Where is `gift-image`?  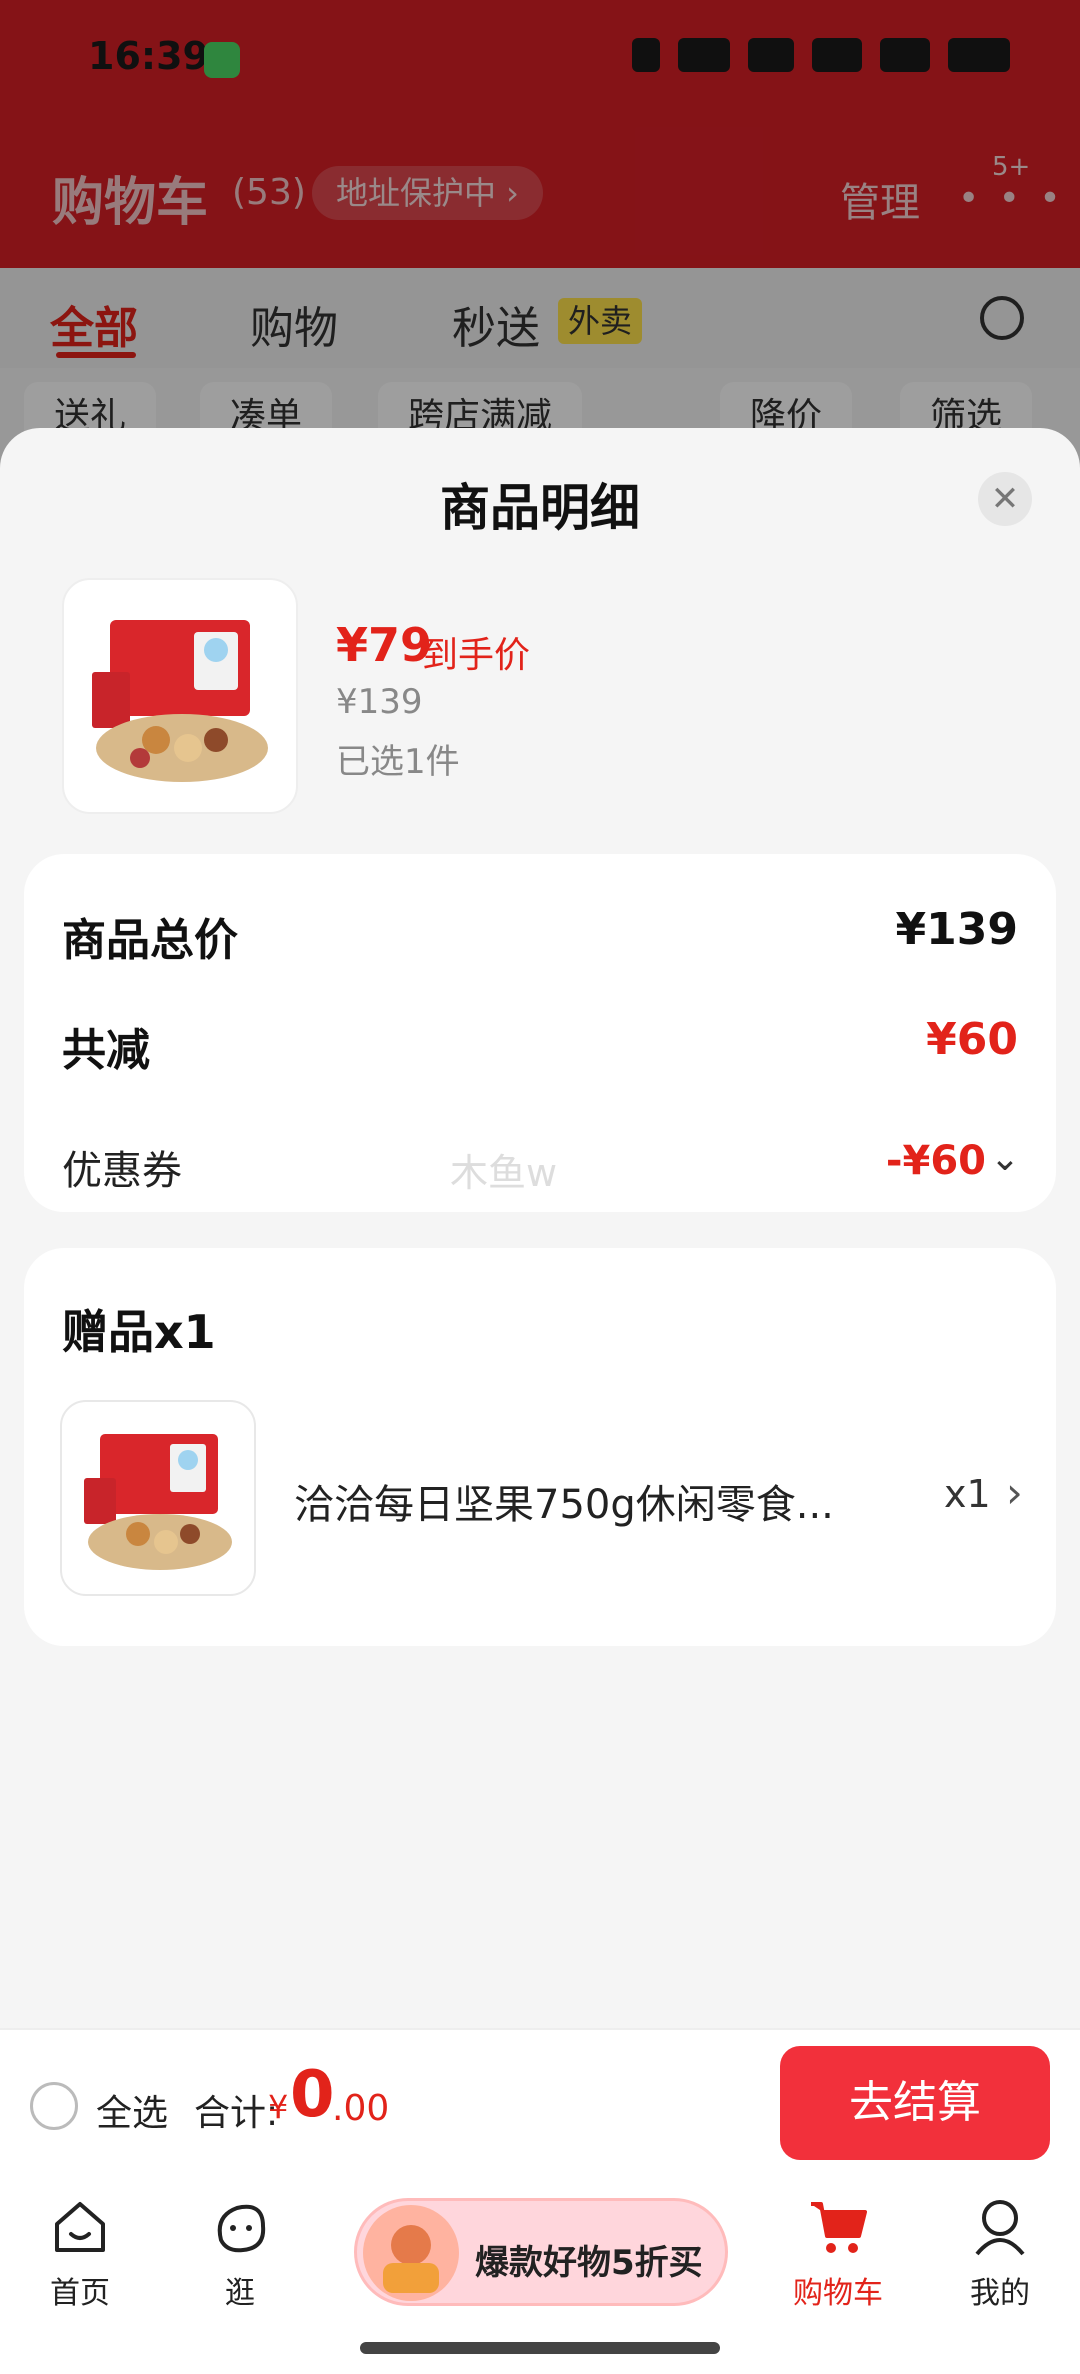
gift-image is located at coordinates (158, 1498).